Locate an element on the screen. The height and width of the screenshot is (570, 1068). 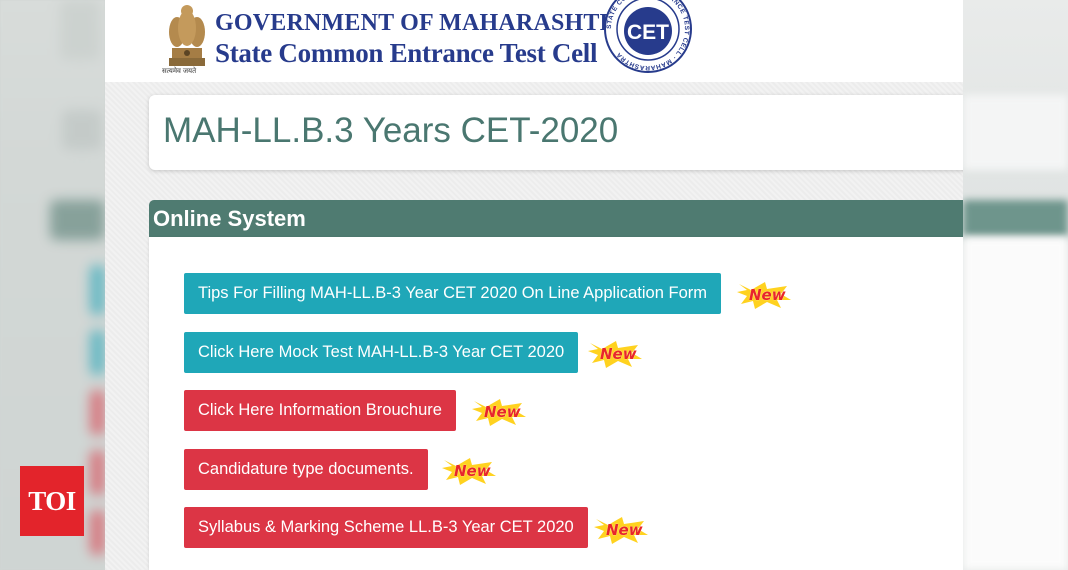
government-heading: GOVERNMENT OF MAHARASHTRA is located at coordinates (425, 23).